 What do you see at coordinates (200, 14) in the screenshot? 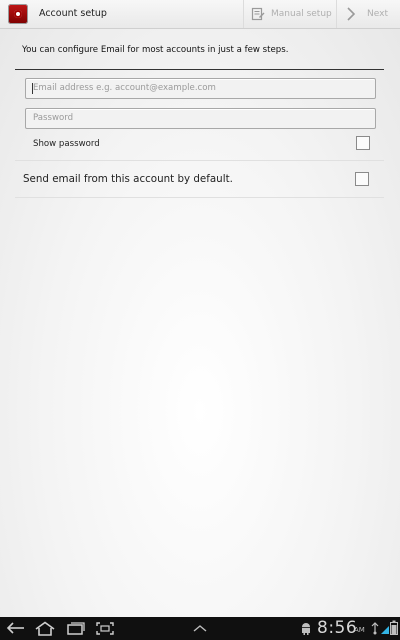
I see `action-bar: Account setup Manual setup Next` at bounding box center [200, 14].